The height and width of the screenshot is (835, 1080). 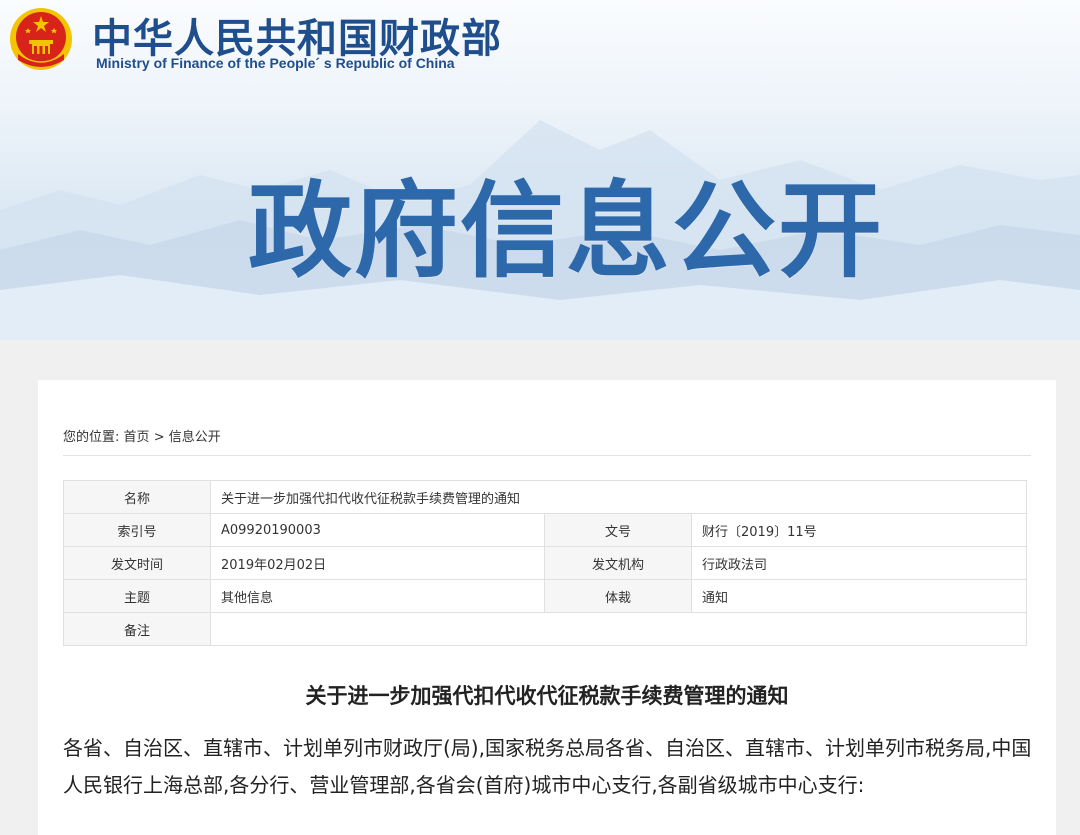 I want to click on meta-issuer-label: 发文机构, so click(x=618, y=563).